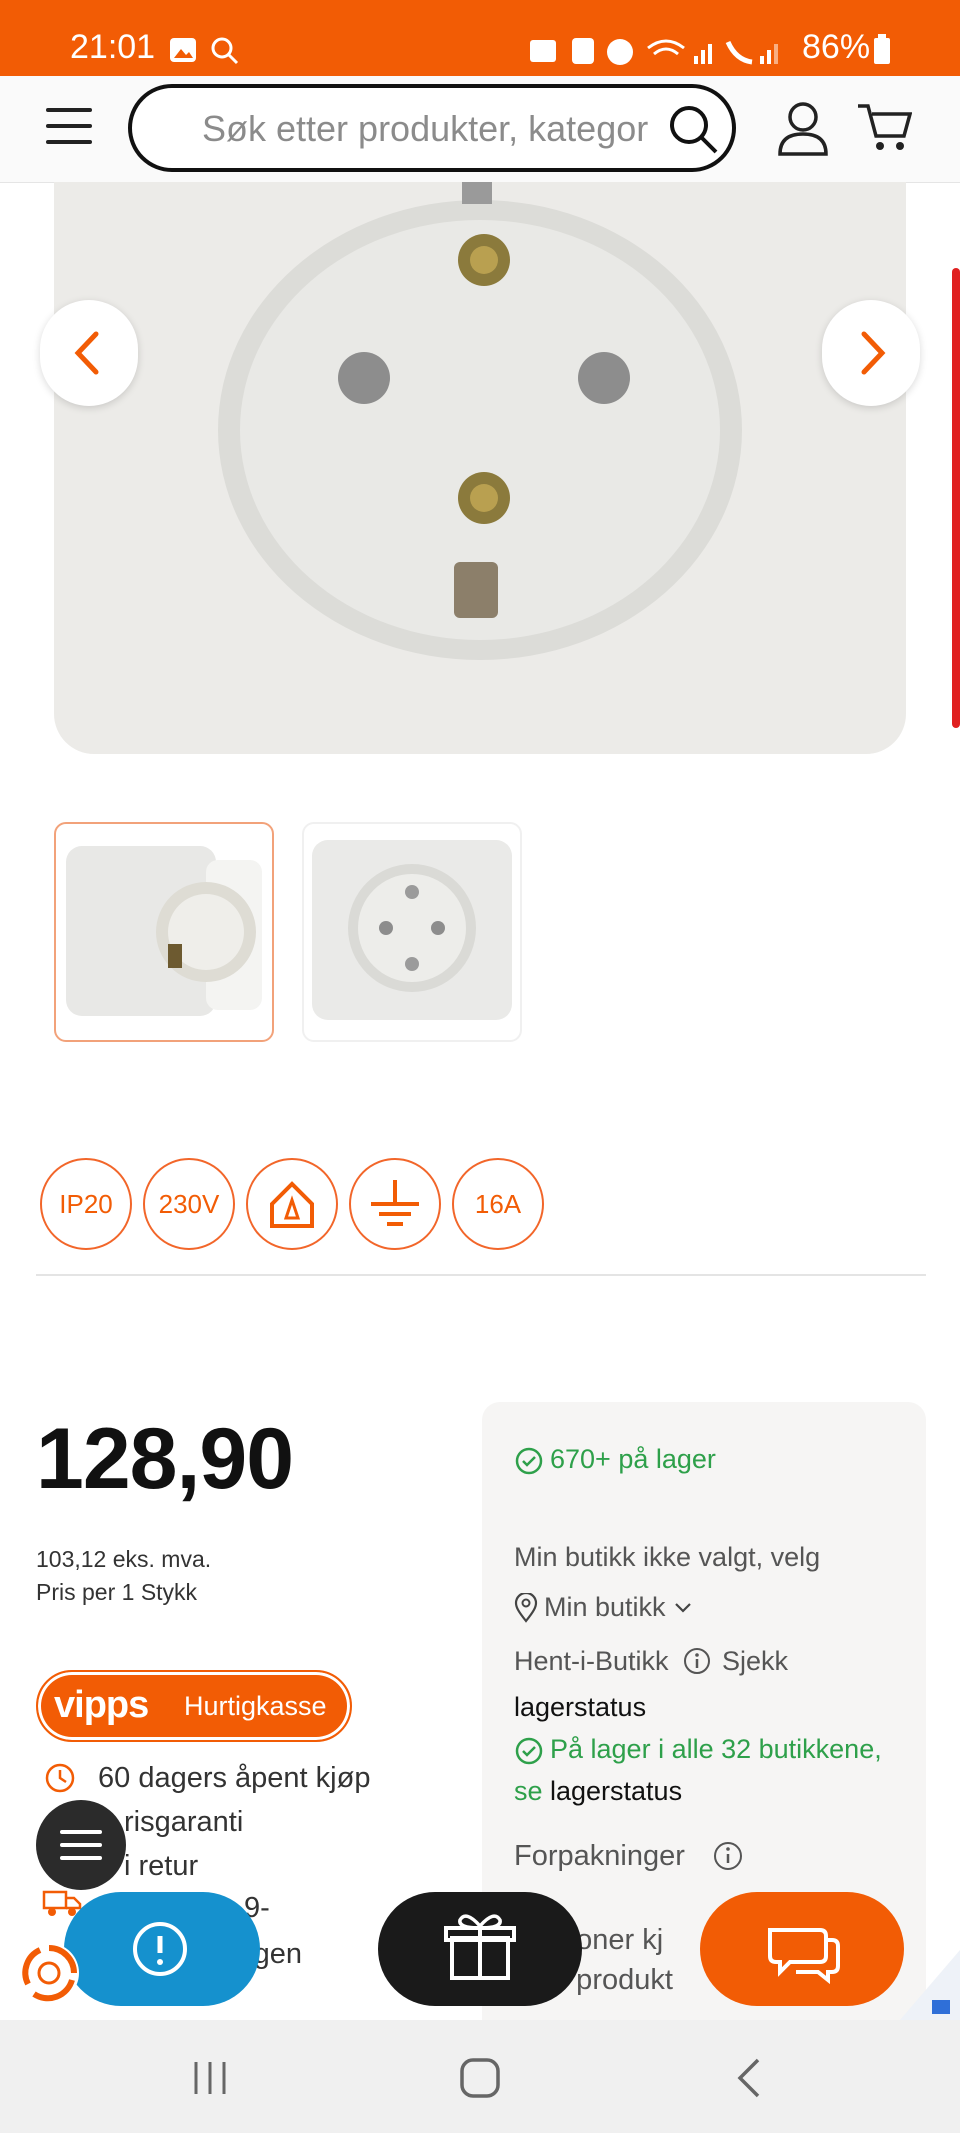  What do you see at coordinates (755, 1661) in the screenshot?
I see `check-link: Sjekk` at bounding box center [755, 1661].